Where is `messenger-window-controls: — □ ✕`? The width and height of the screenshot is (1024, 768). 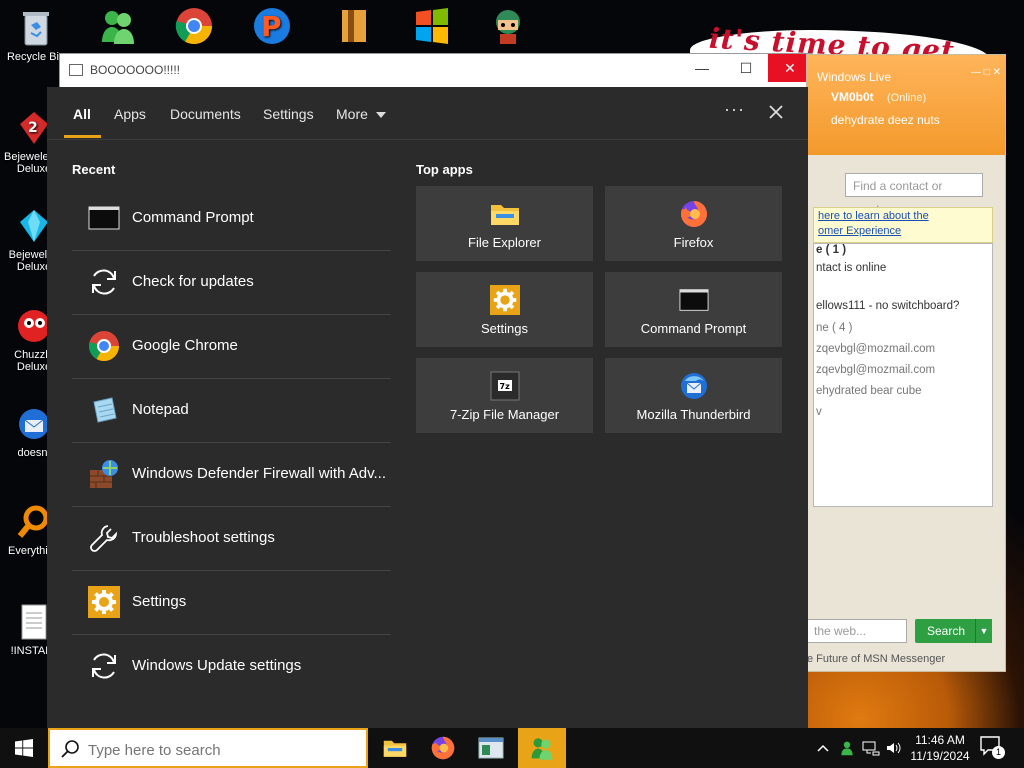
messenger-window-controls: — □ ✕ is located at coordinates (986, 72).